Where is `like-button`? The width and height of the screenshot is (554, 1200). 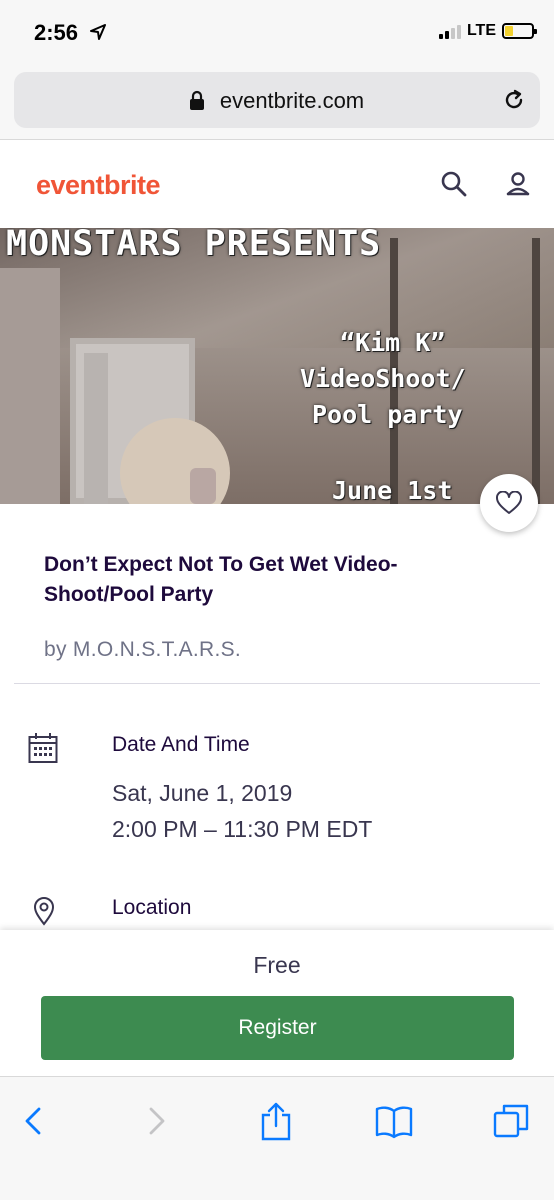 like-button is located at coordinates (509, 503).